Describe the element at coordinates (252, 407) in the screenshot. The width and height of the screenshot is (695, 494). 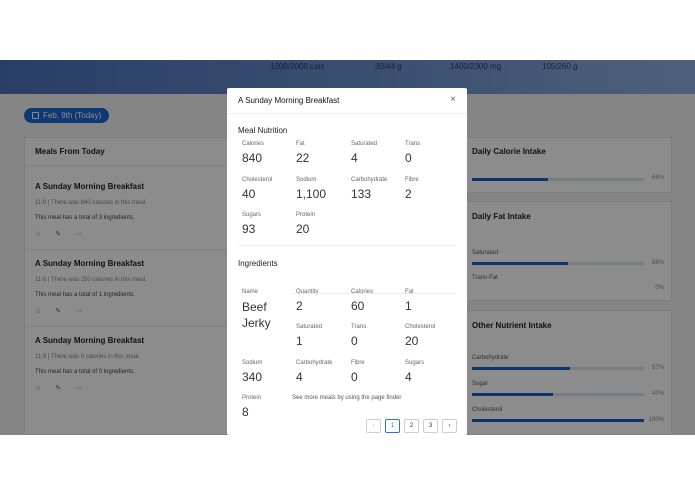
I see `ingredient-protein: Protein 8` at that location.